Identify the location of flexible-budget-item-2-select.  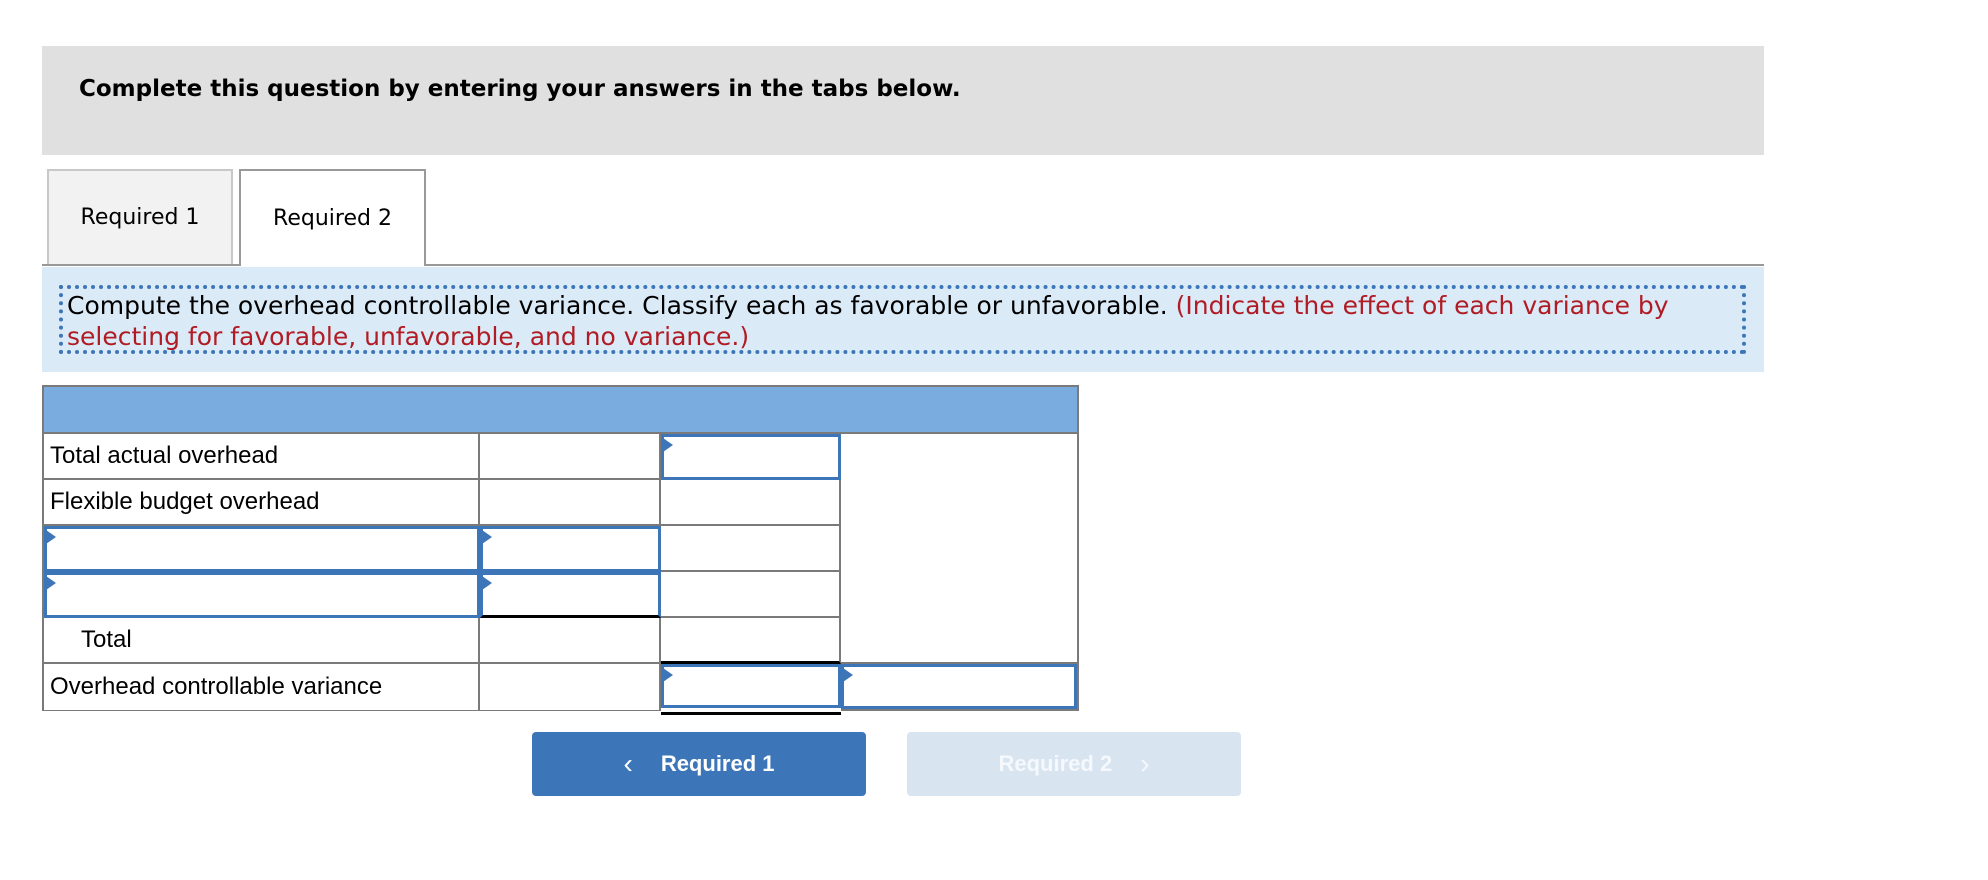
(262, 595).